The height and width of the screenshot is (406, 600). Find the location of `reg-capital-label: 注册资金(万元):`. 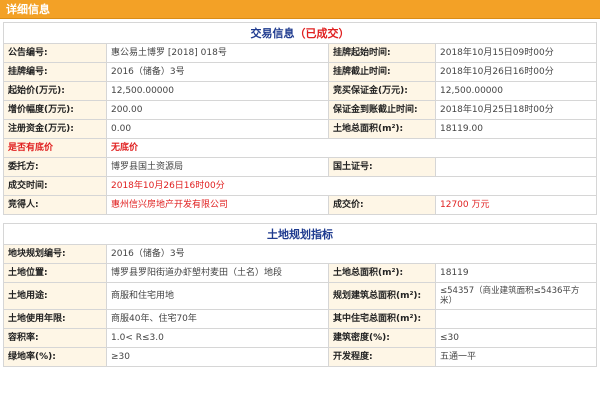

reg-capital-label: 注册资金(万元): is located at coordinates (55, 129).